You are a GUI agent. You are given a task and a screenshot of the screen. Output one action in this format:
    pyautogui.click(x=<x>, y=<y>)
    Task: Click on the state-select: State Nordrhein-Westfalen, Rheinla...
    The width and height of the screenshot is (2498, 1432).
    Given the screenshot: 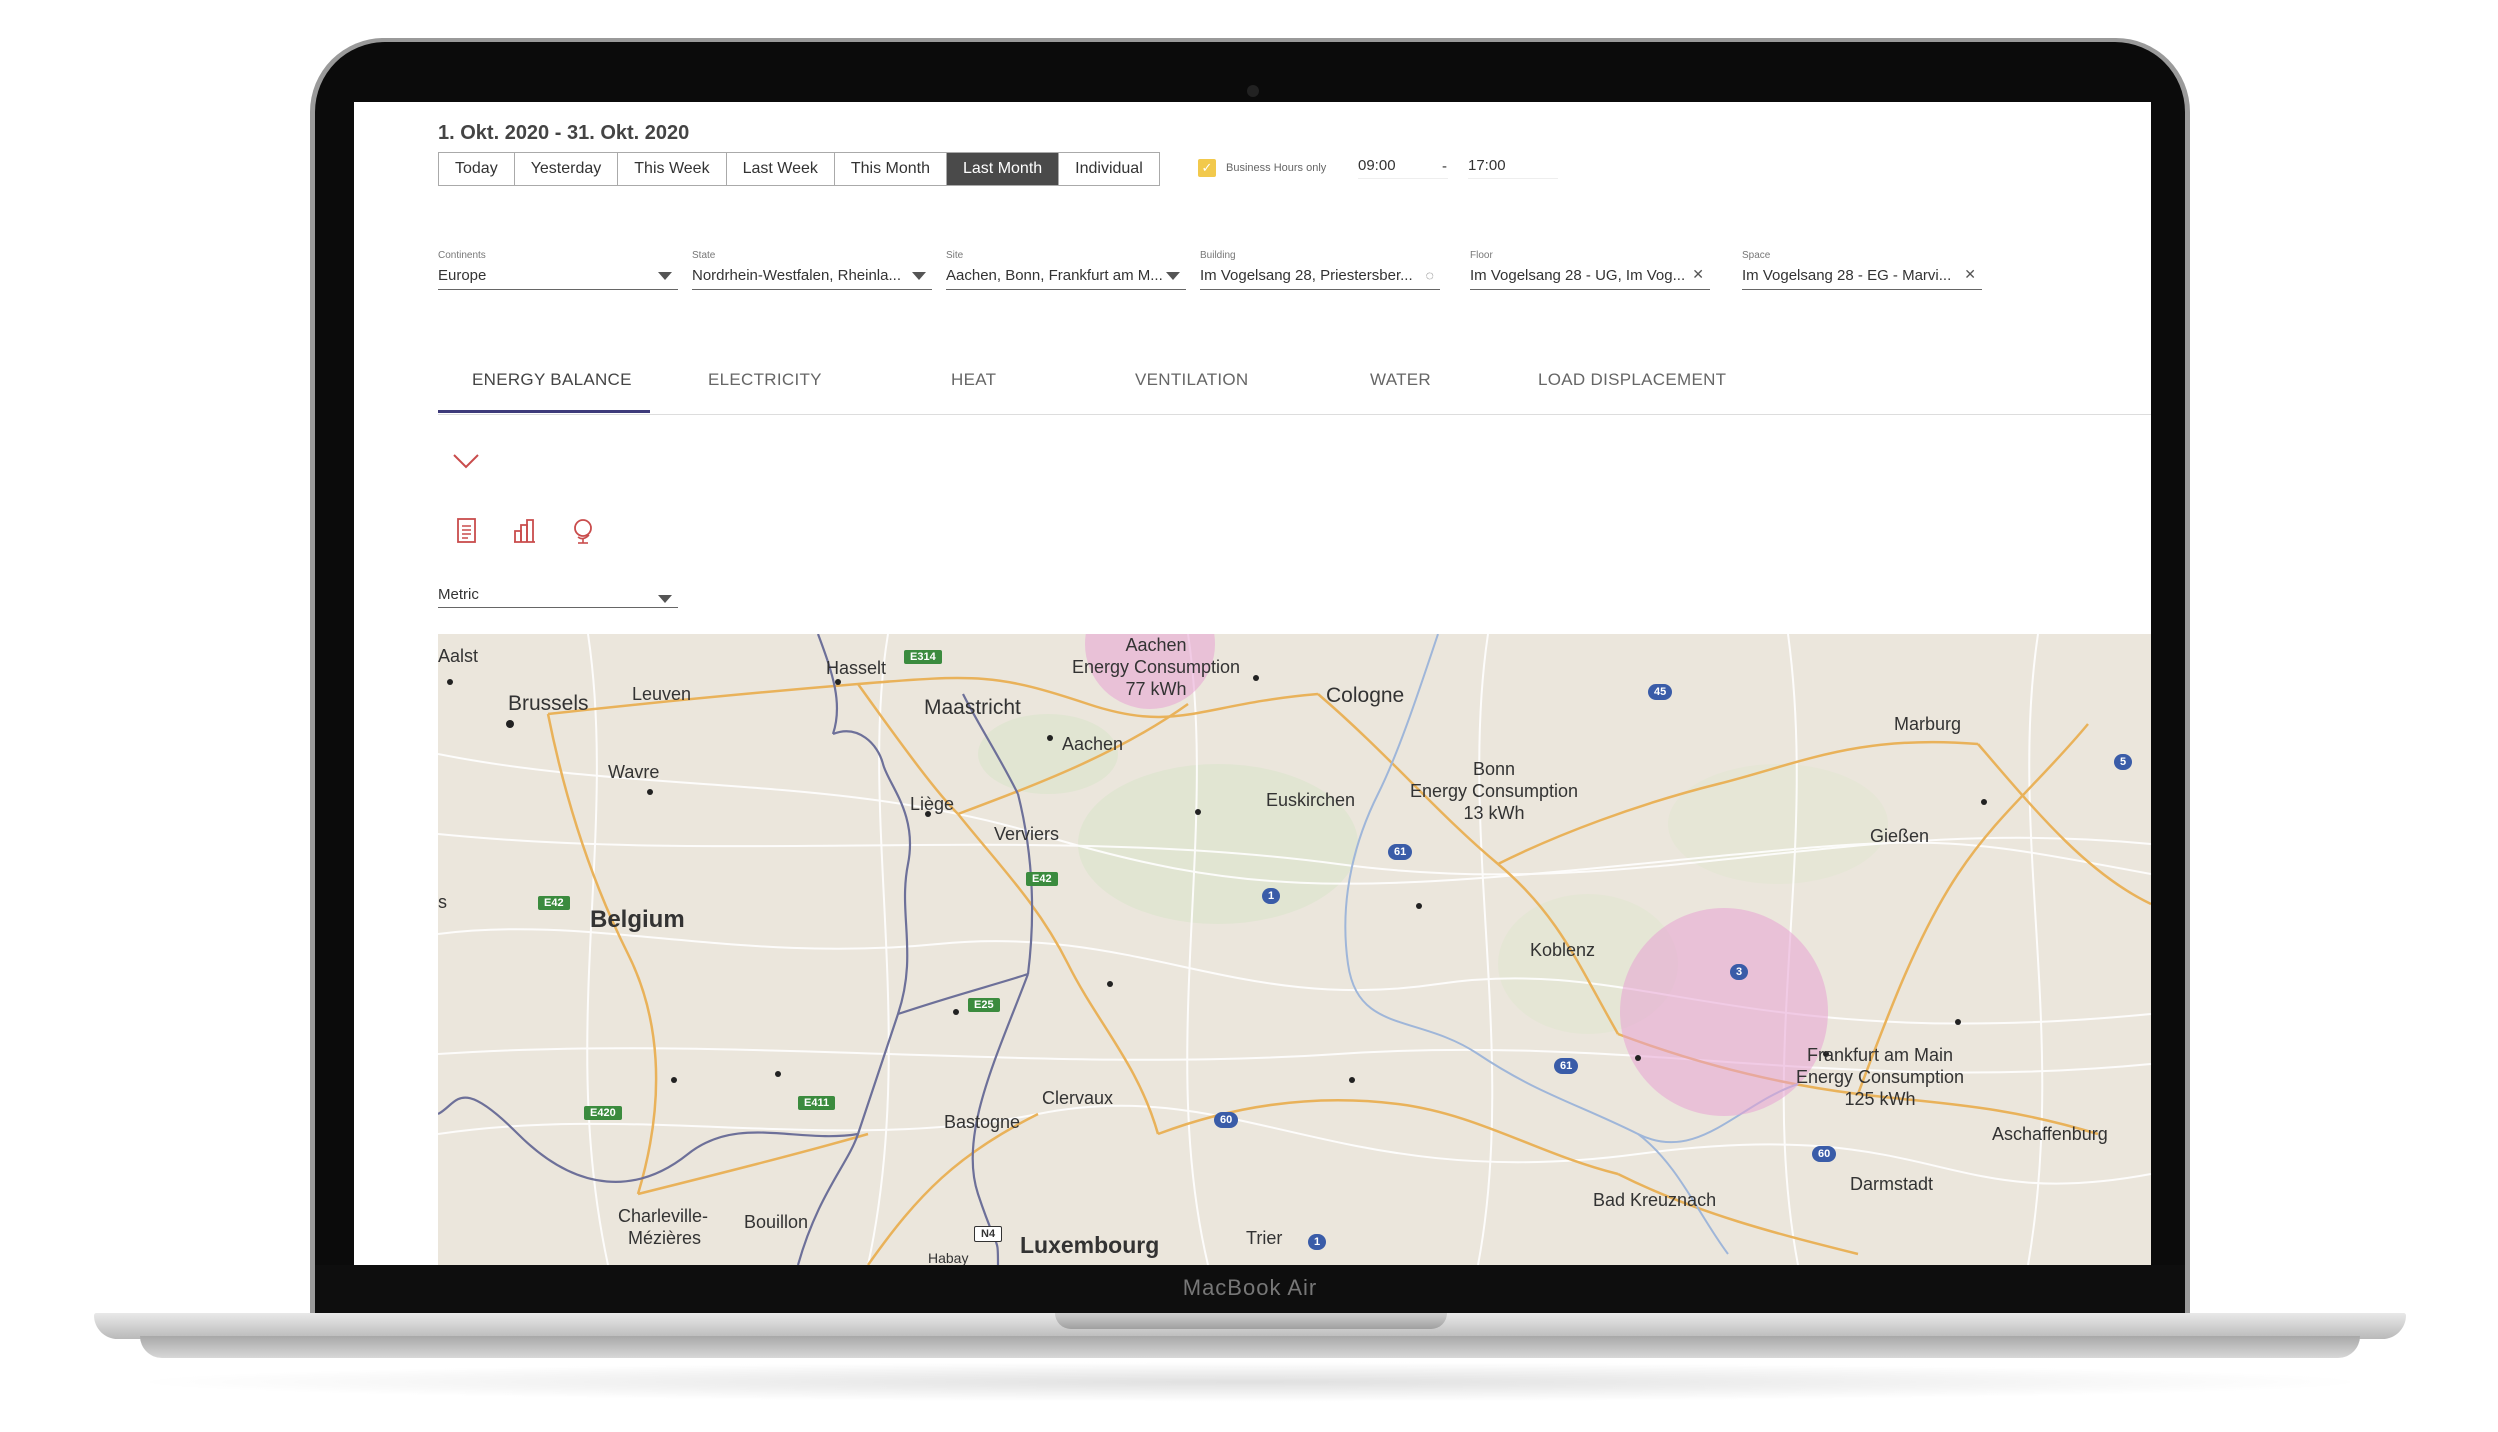 What is the action you would take?
    pyautogui.click(x=812, y=270)
    